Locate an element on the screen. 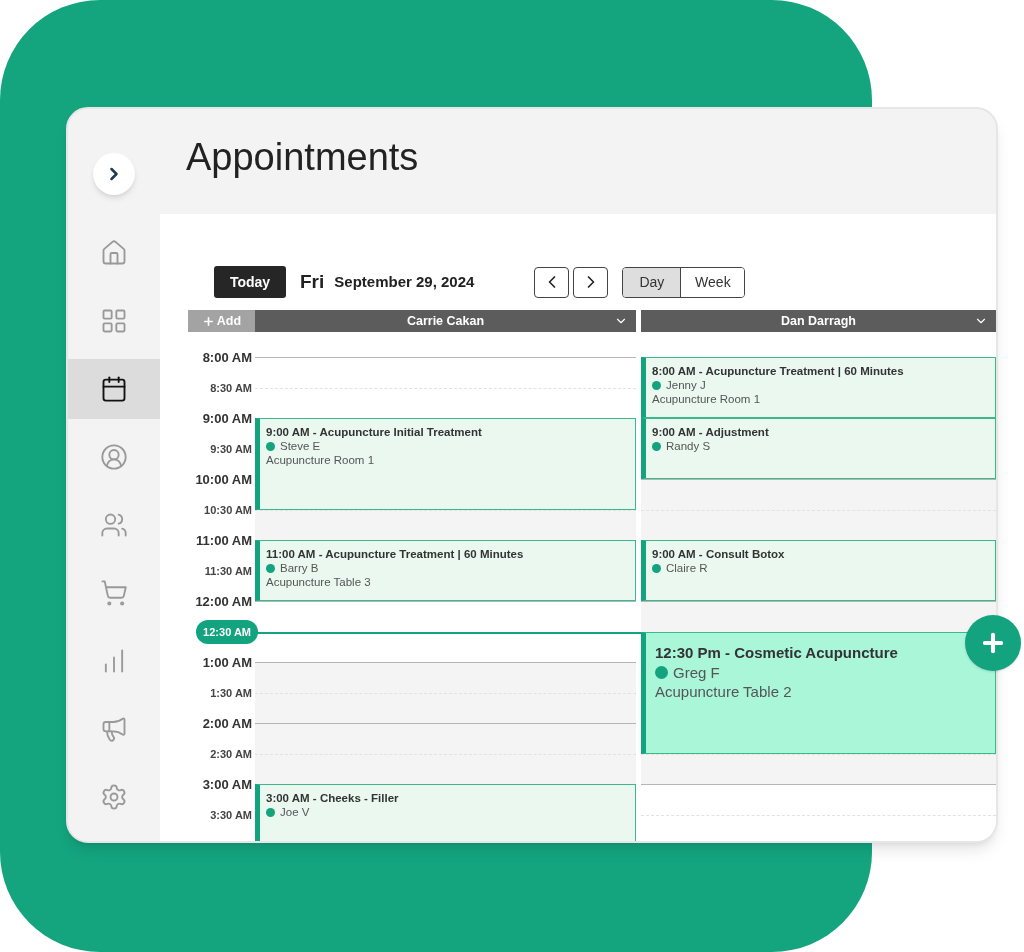  appointment-card: 12:30 Pm - Cosmetic Acupuncture Greg F Acupuncture Table 2 is located at coordinates (818, 692).